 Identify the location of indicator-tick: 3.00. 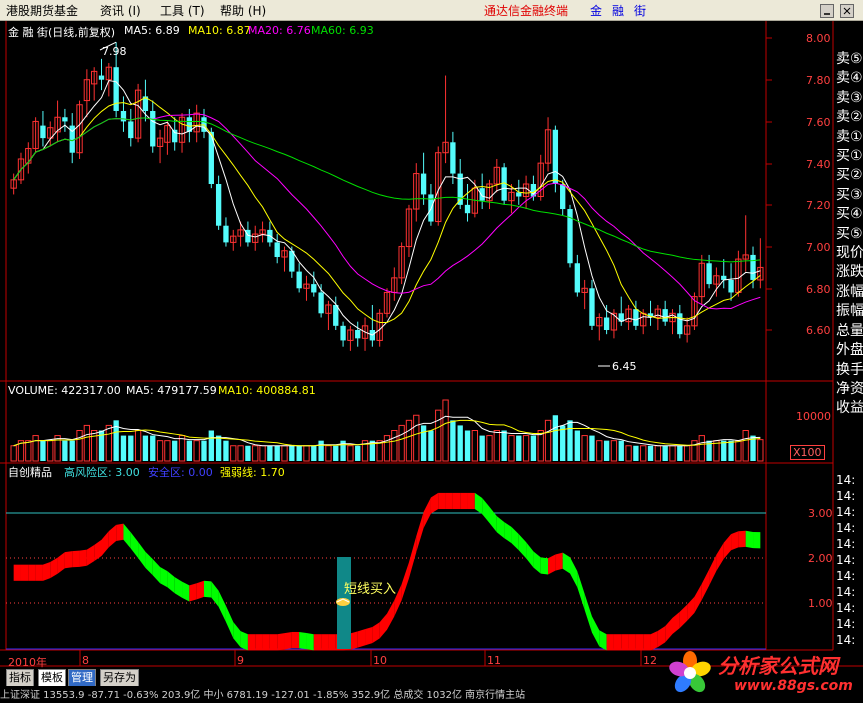
(820, 513).